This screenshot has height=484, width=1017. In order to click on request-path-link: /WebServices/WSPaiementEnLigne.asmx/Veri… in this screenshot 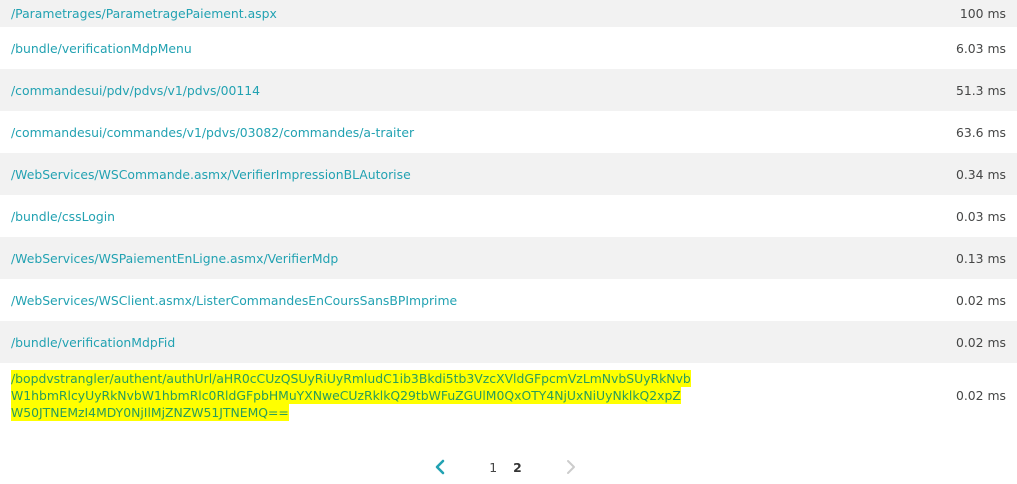, I will do `click(174, 258)`.